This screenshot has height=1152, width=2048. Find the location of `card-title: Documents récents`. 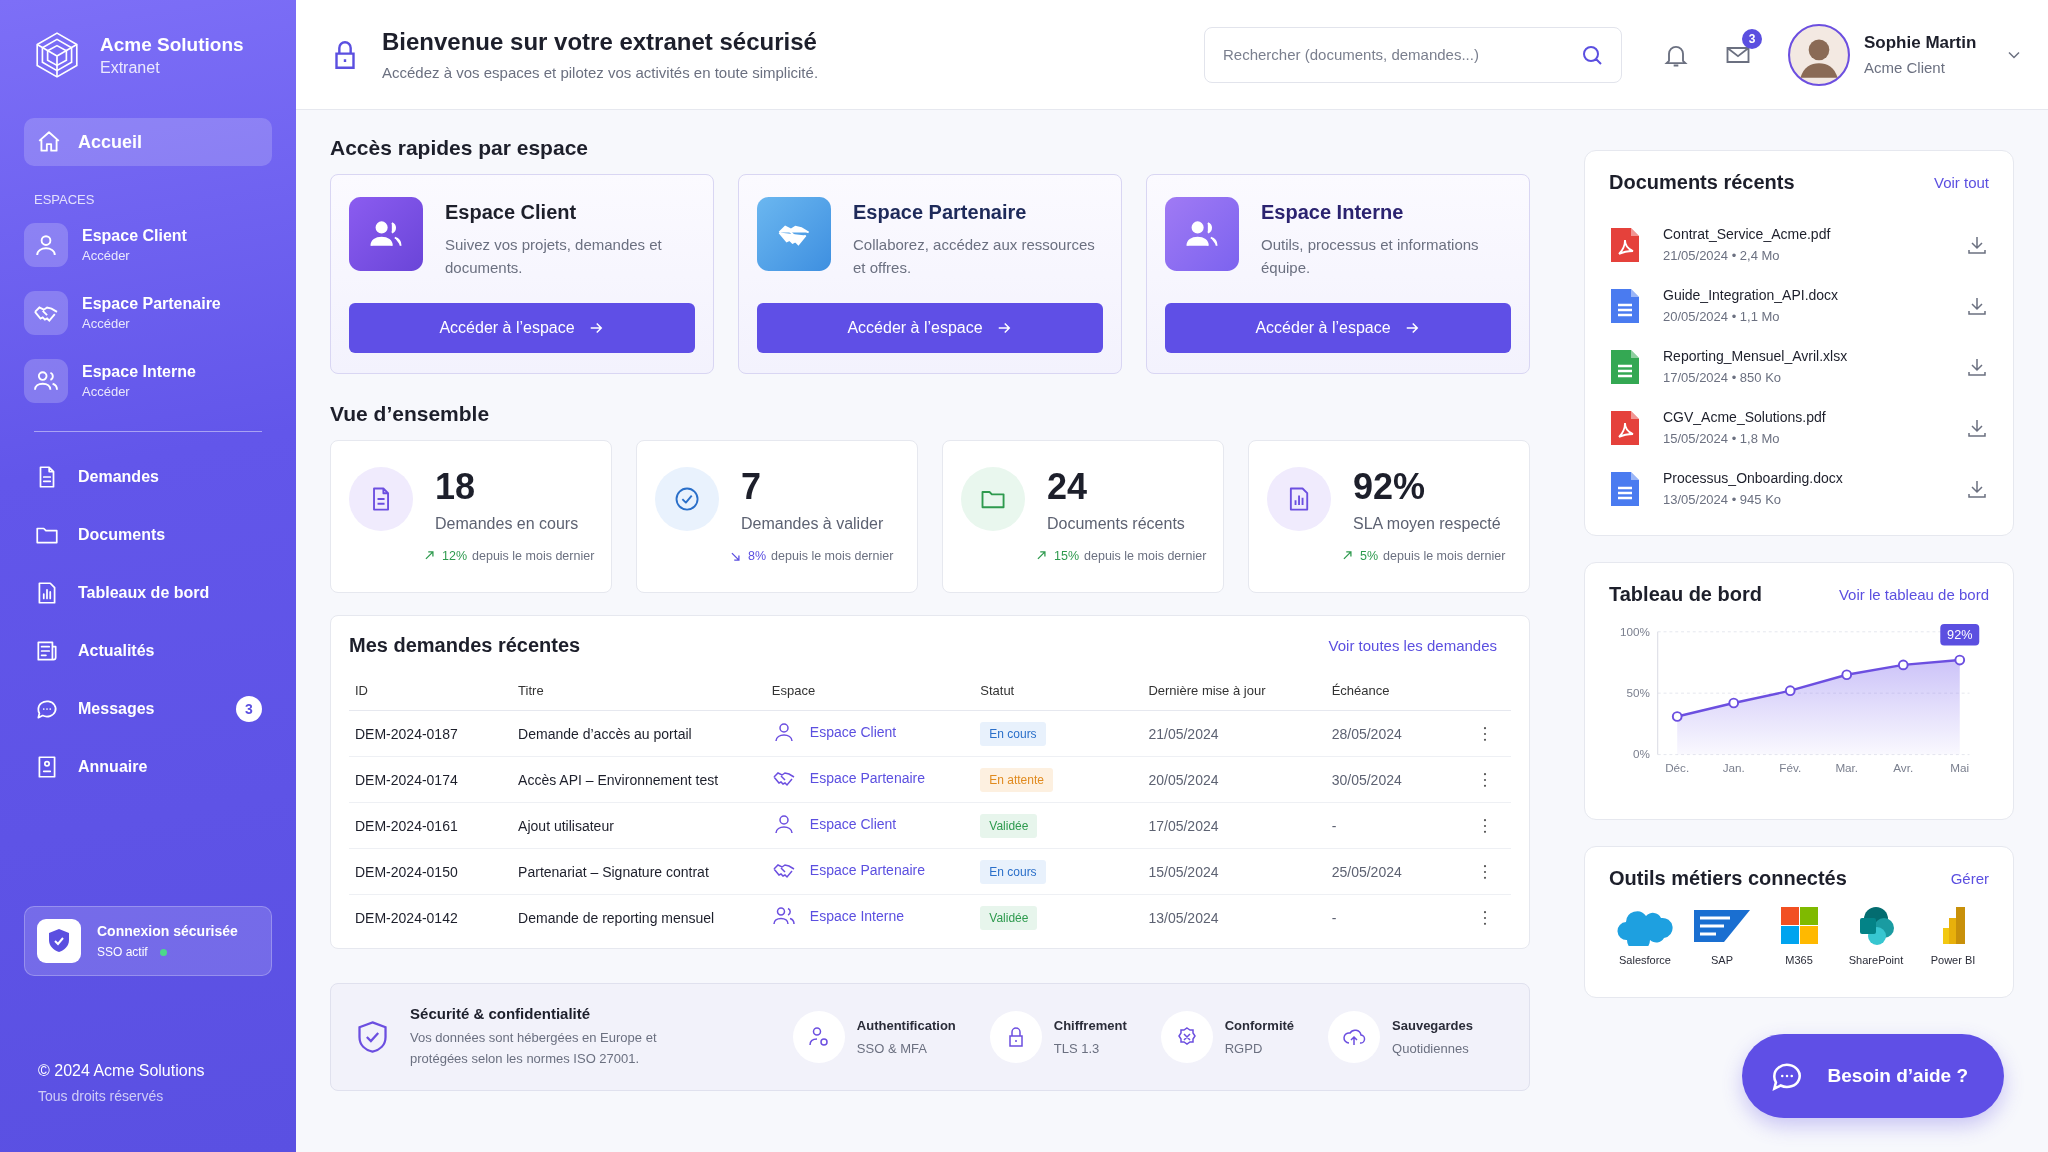

card-title: Documents récents is located at coordinates (1702, 182).